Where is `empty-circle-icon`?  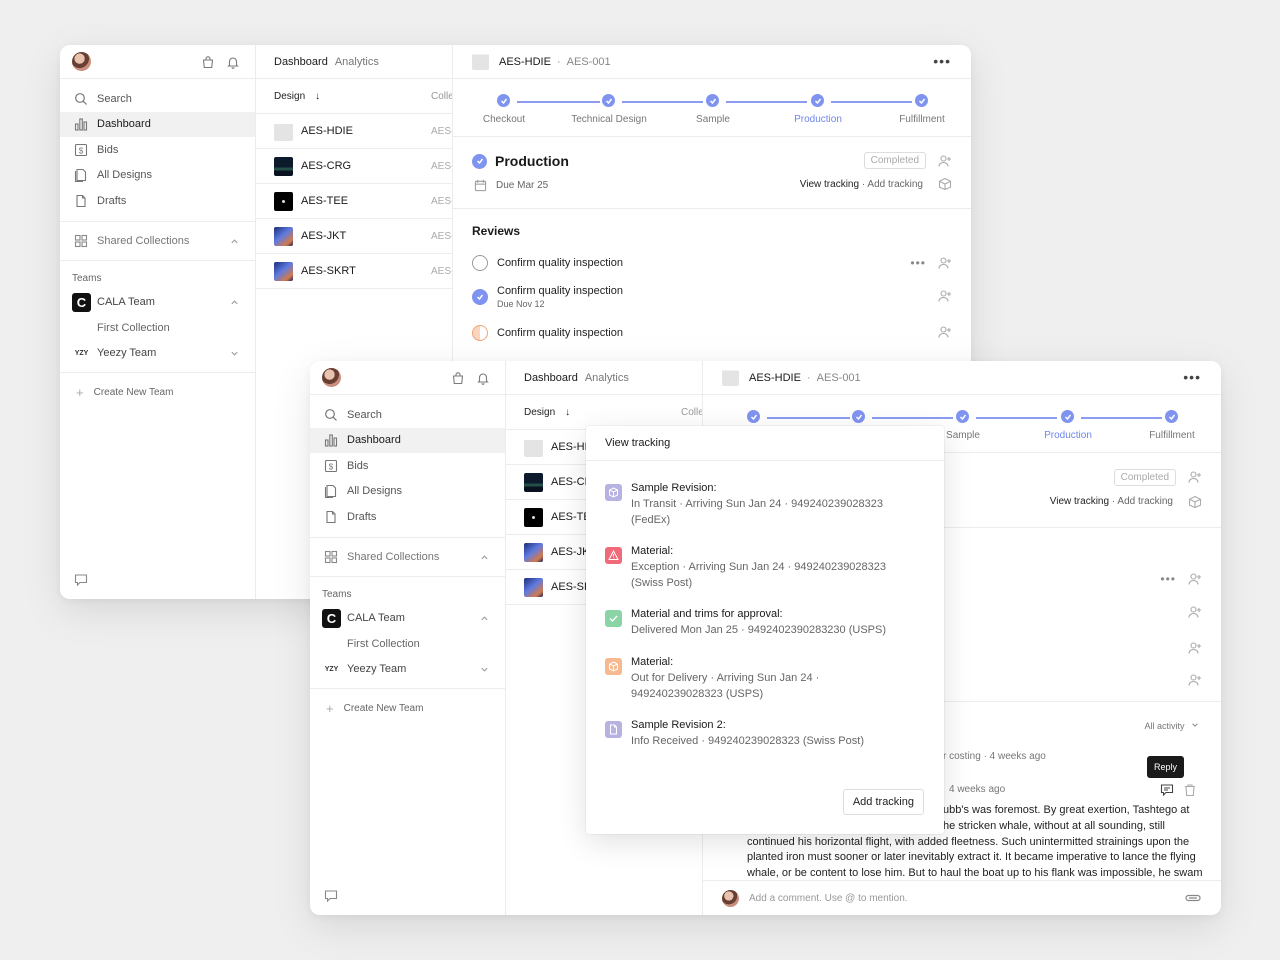
empty-circle-icon is located at coordinates (480, 263).